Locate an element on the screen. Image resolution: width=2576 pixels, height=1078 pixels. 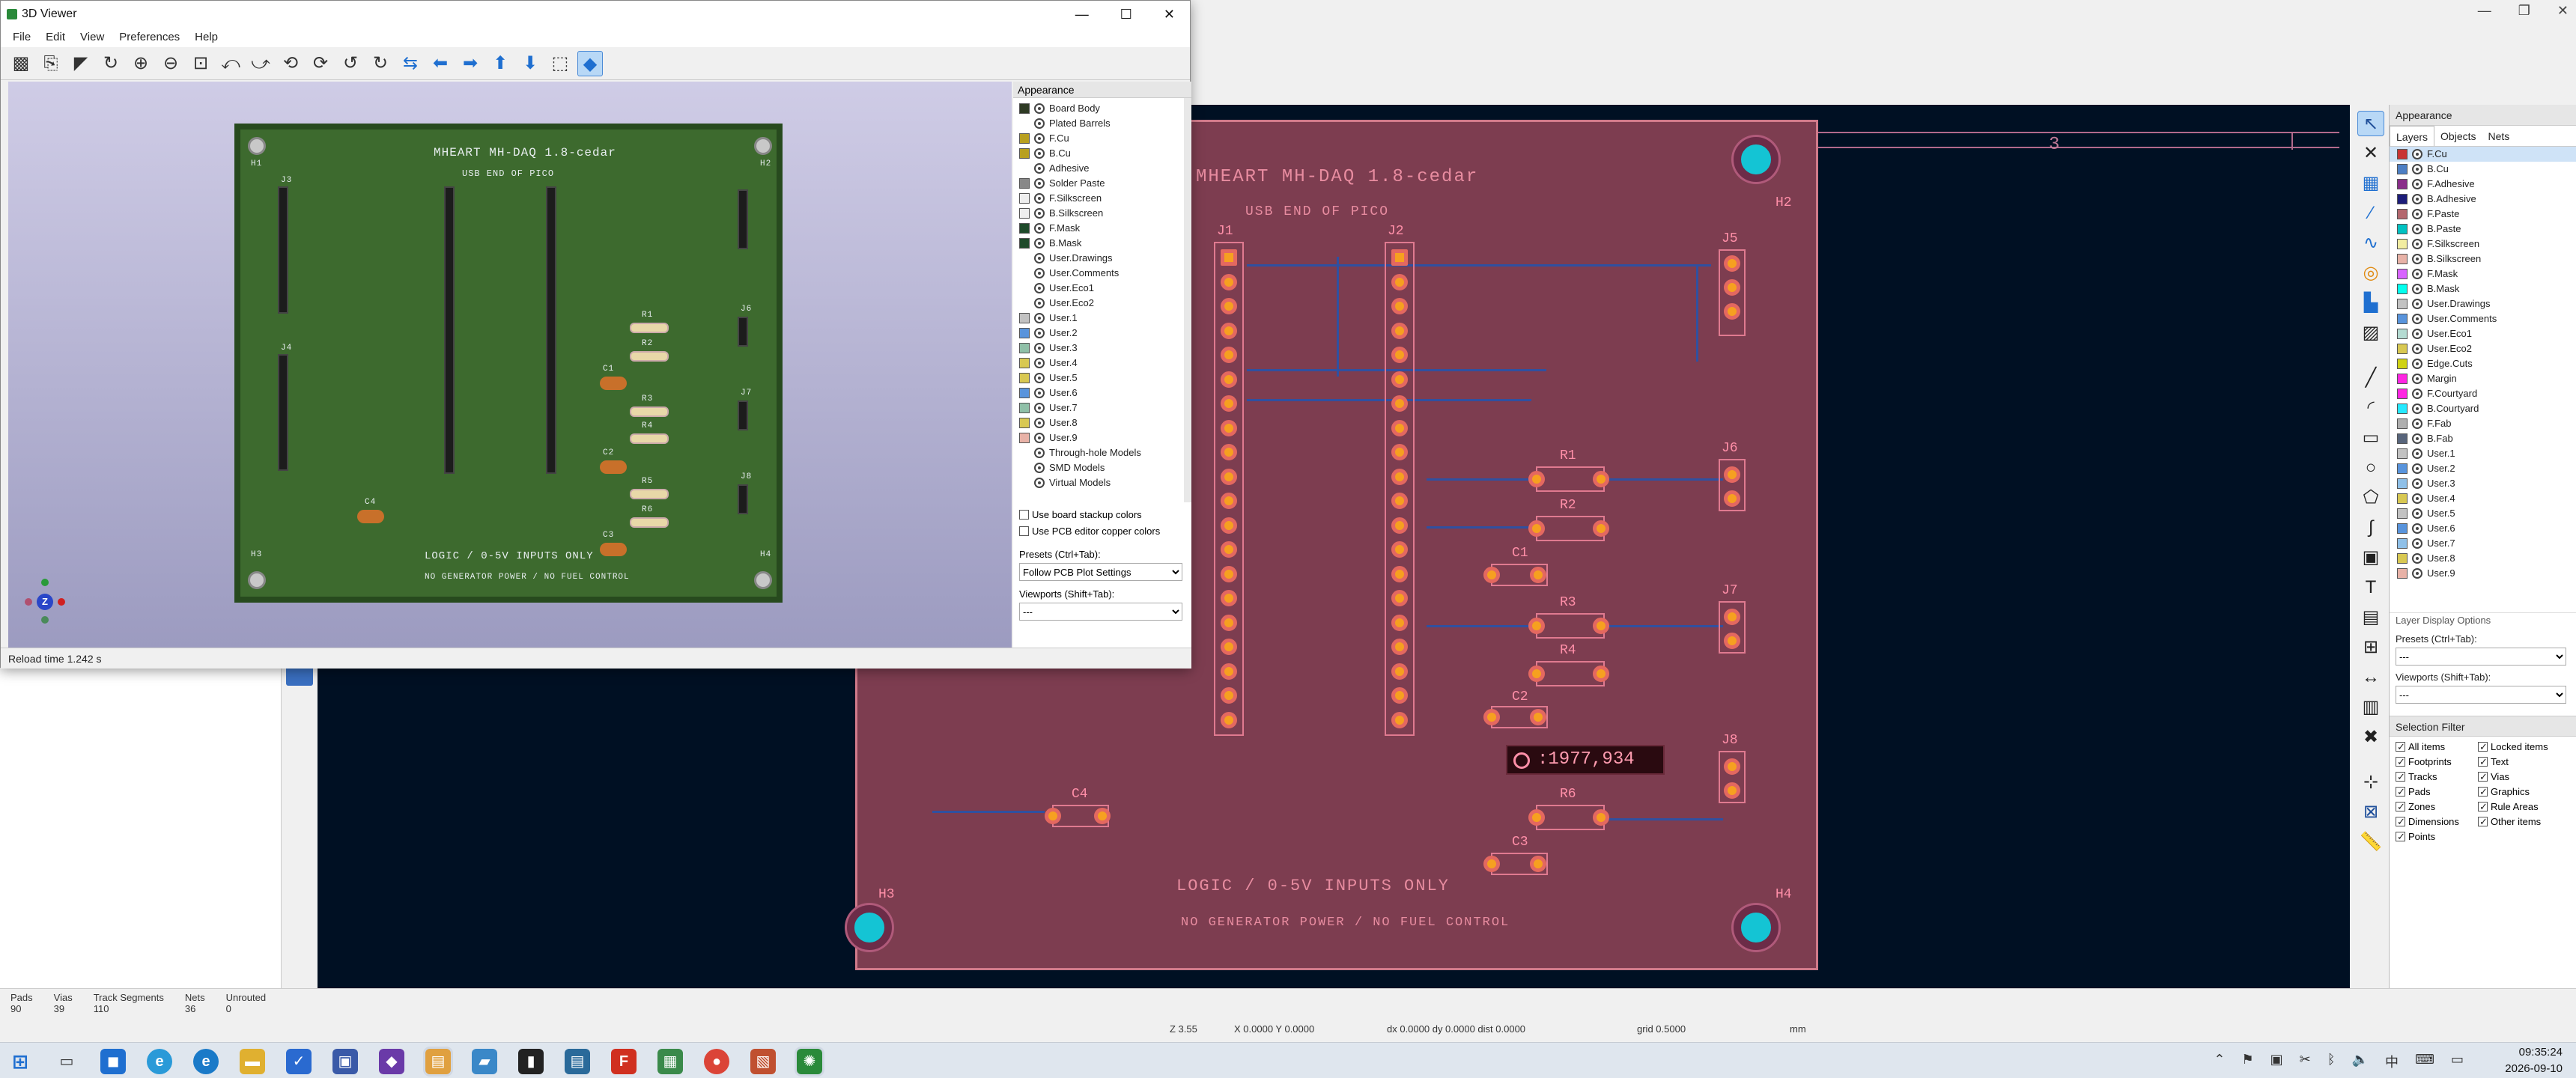
edge-beta-icon: e is located at coordinates (206, 1061).